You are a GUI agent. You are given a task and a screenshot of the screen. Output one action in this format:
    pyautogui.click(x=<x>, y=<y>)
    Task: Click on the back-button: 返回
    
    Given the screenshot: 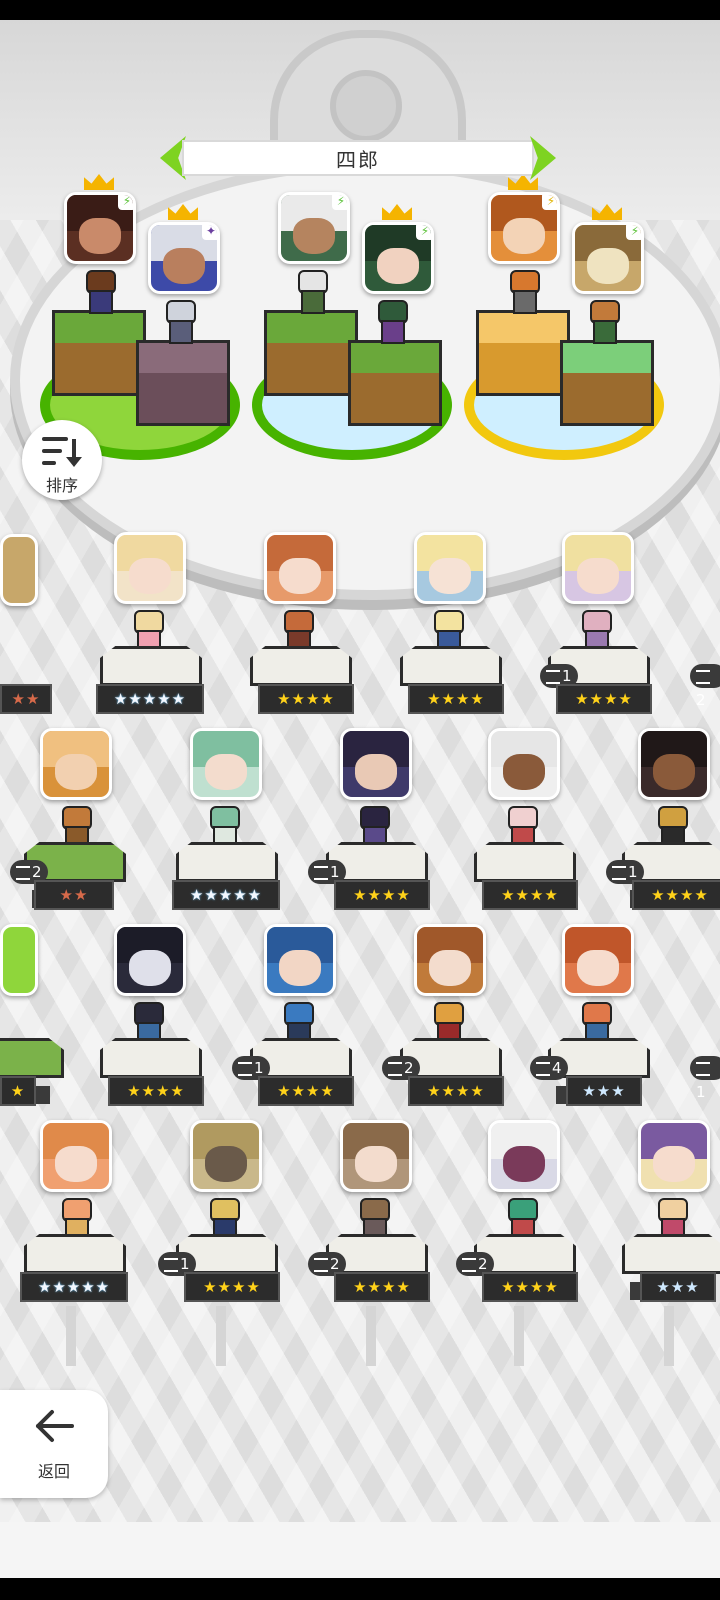 What is the action you would take?
    pyautogui.click(x=54, y=1444)
    